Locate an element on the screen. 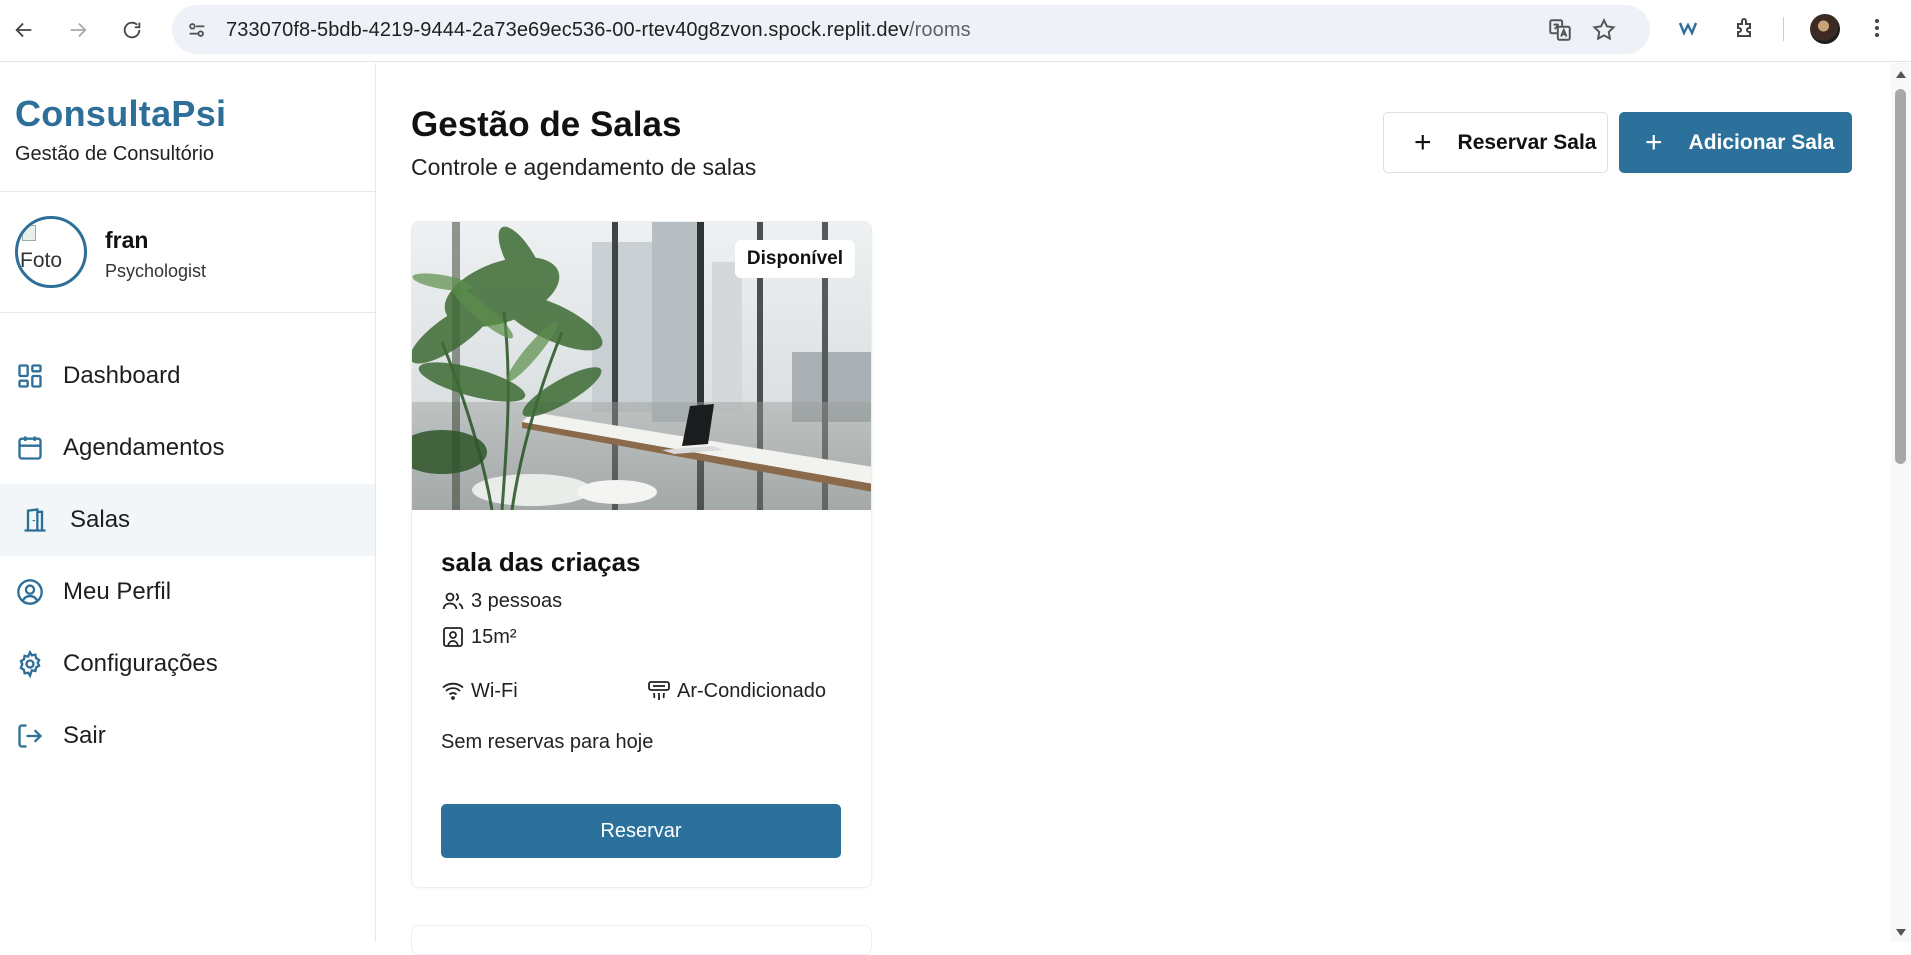 This screenshot has width=1911, height=955. scroll-up-arrow is located at coordinates (1901, 74).